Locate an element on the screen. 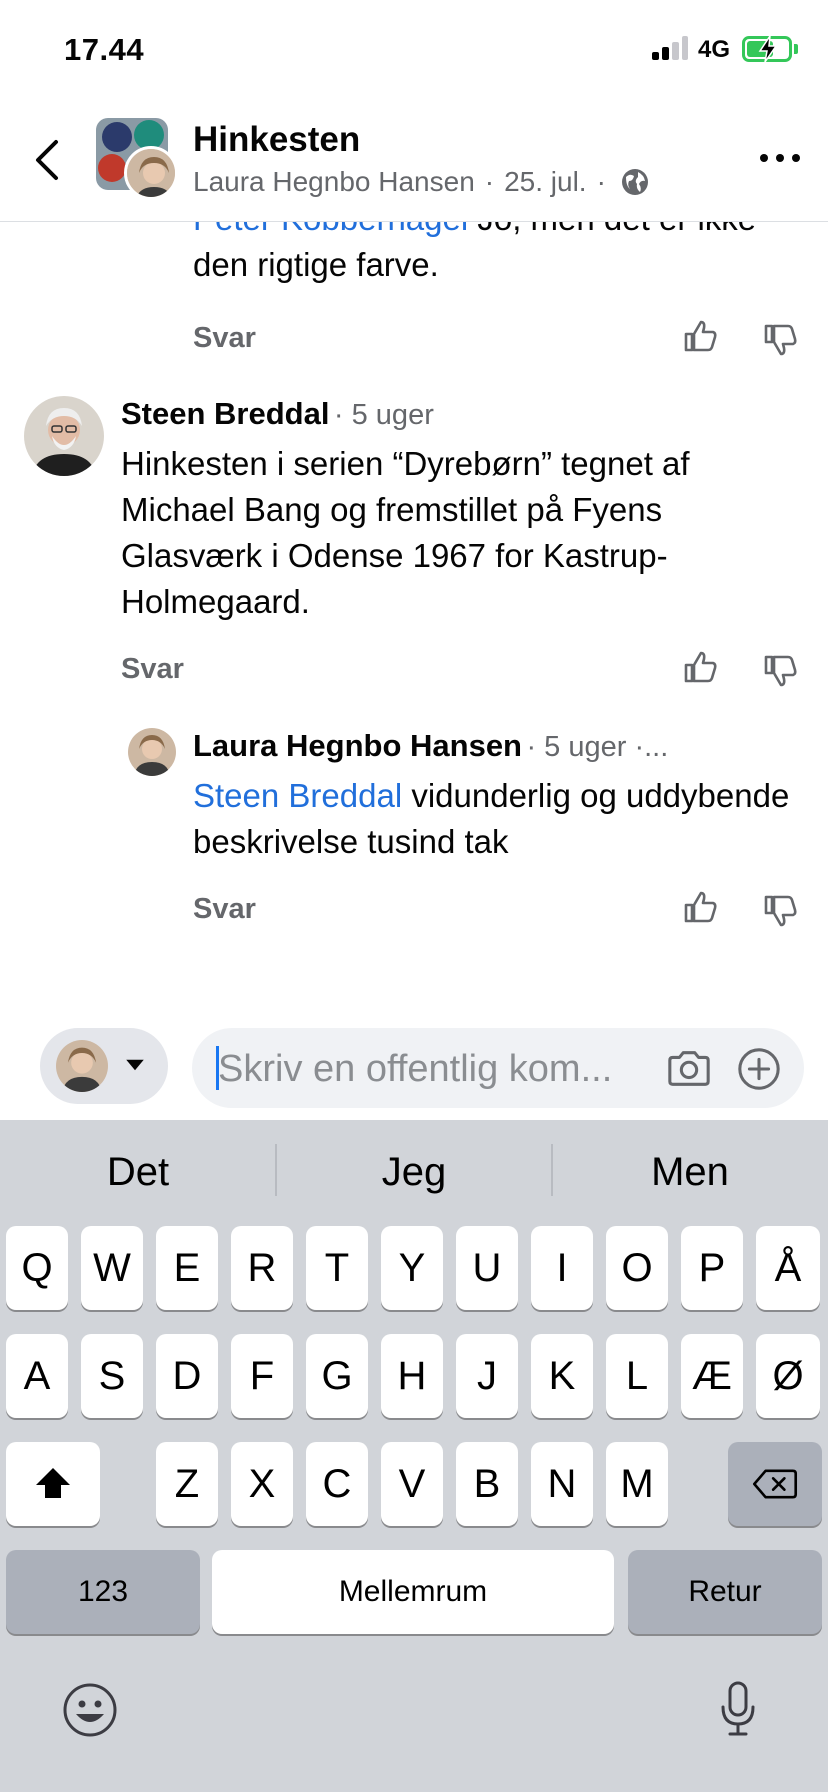 The height and width of the screenshot is (1792, 828). key-e: E is located at coordinates (187, 1268).